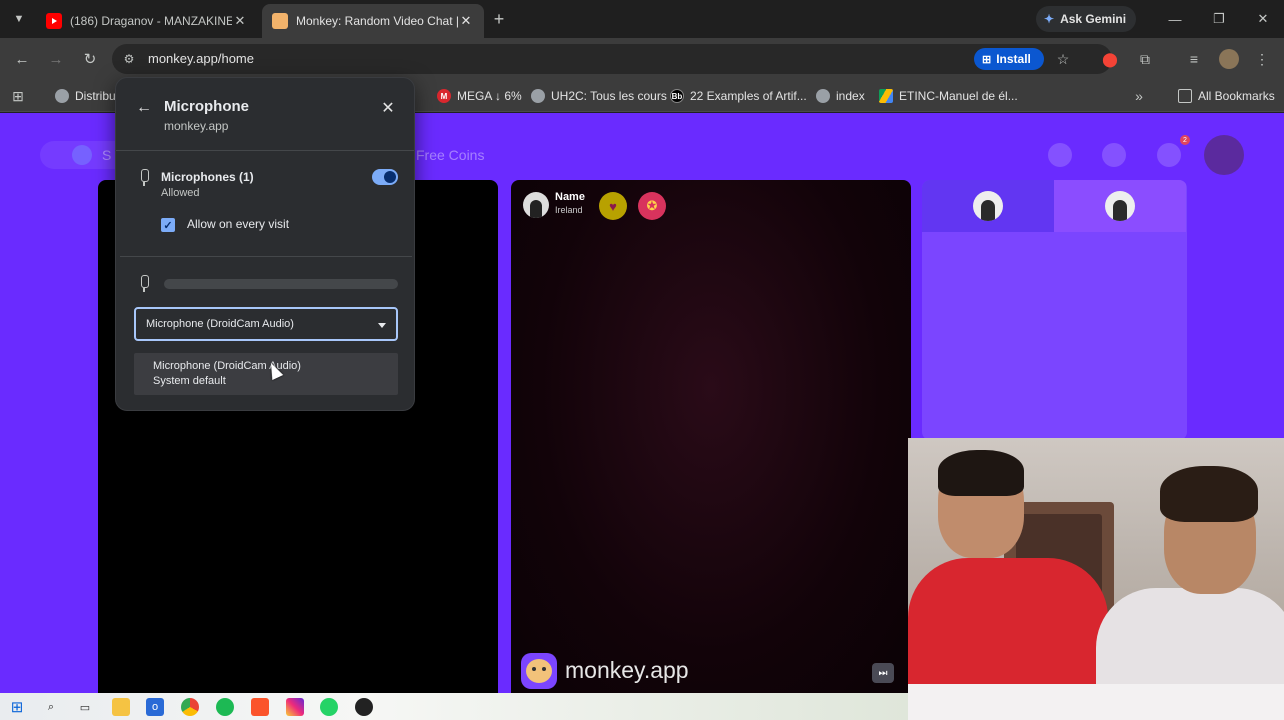 The image size is (1284, 720). Describe the element at coordinates (444, 96) in the screenshot. I see `mega-icon: M` at that location.